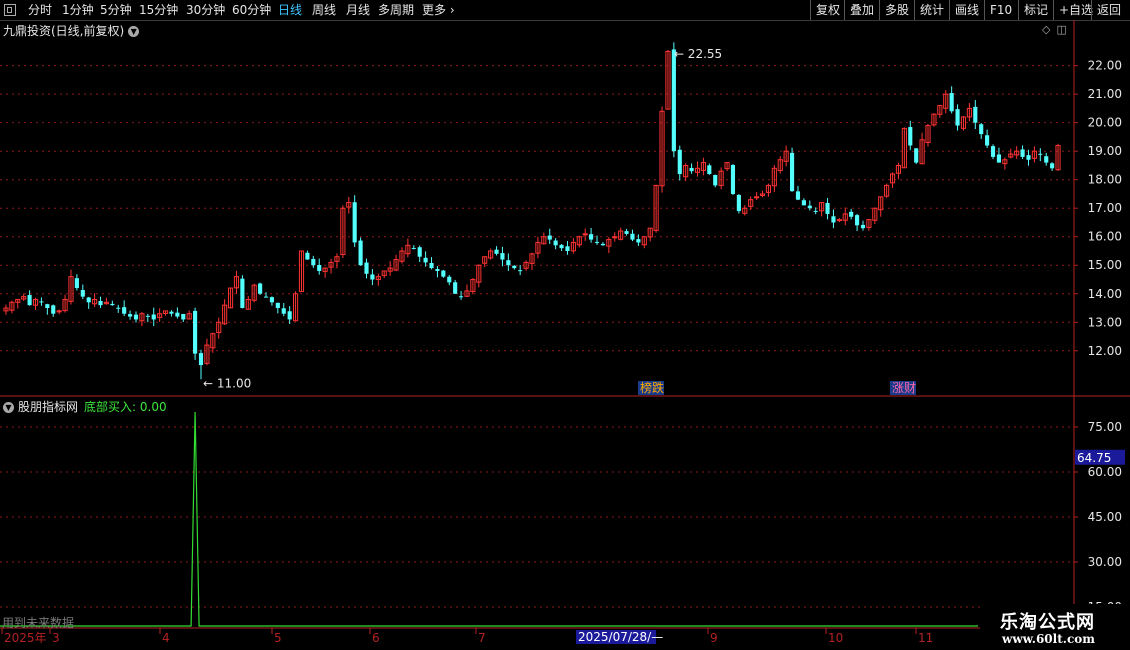  Describe the element at coordinates (125, 407) in the screenshot. I see `indicator-value-label: 底部买入: 0.00` at that location.